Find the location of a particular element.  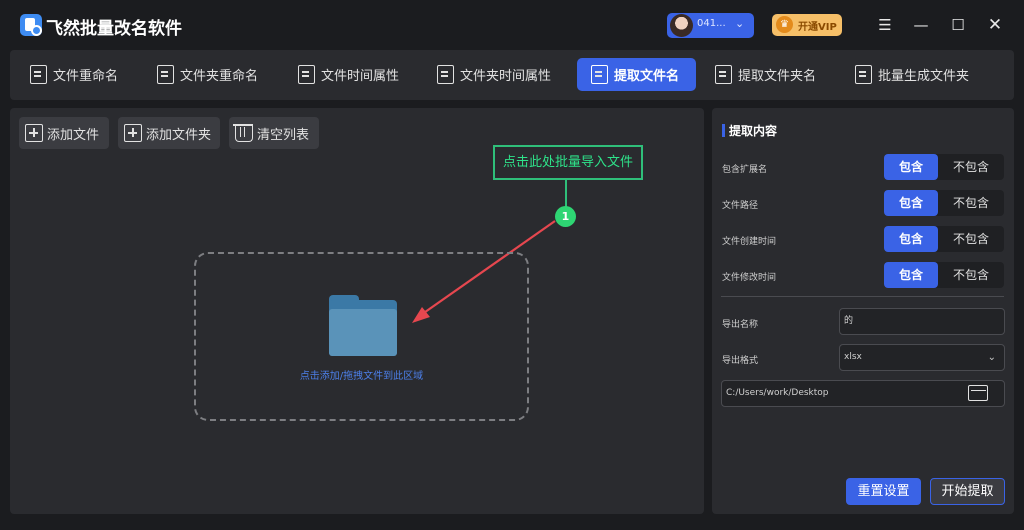

section-title: 提取内容 is located at coordinates (753, 131).